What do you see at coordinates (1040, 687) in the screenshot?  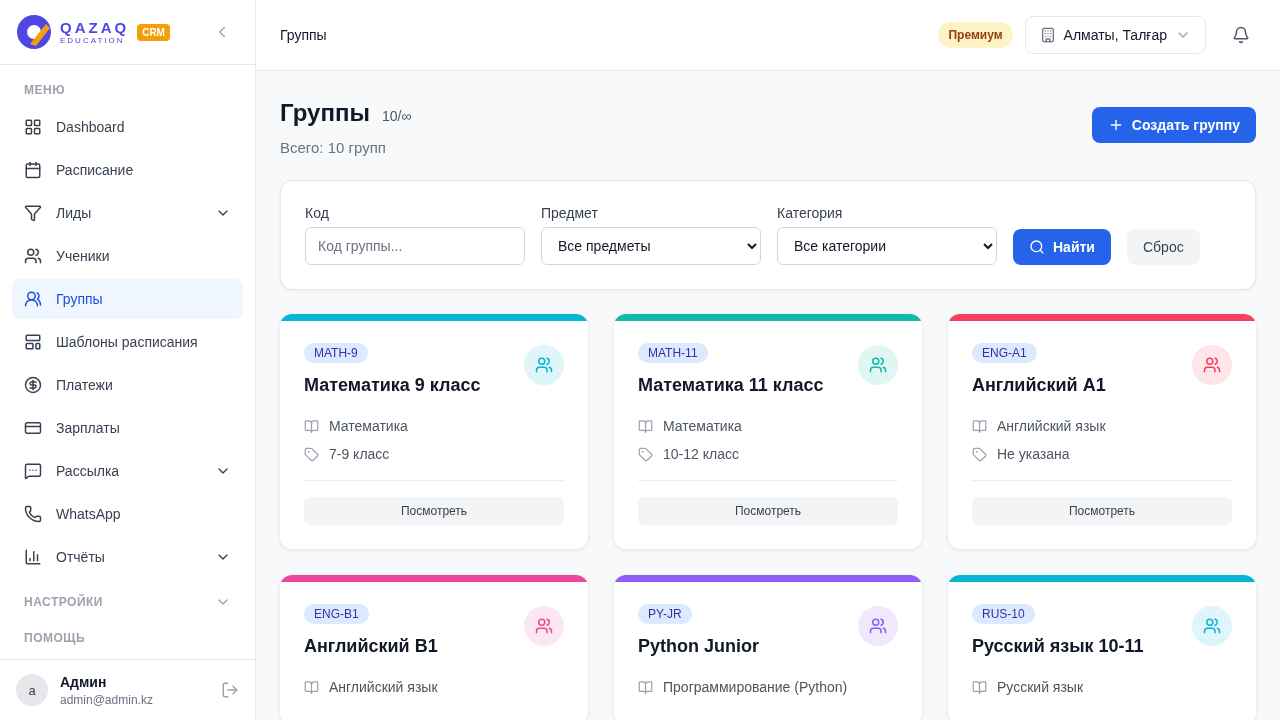 I see `group-subject: Русский язык` at bounding box center [1040, 687].